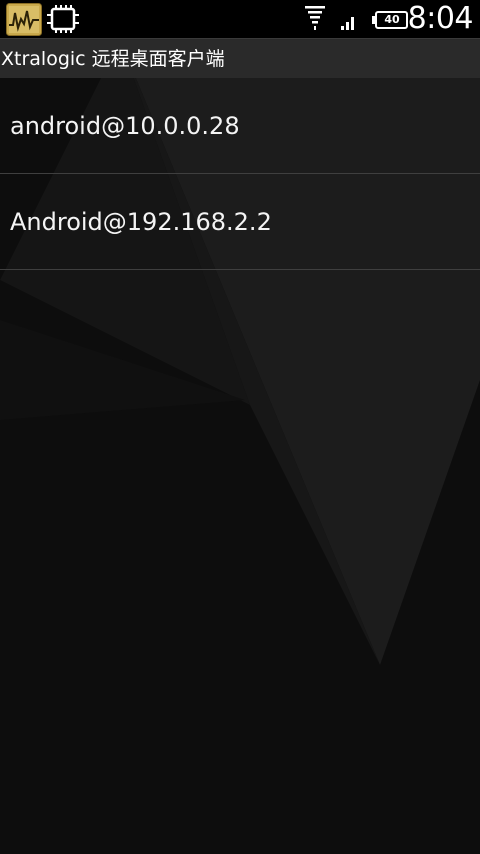 This screenshot has width=480, height=854. Describe the element at coordinates (347, 23) in the screenshot. I see `signal-icon` at that location.